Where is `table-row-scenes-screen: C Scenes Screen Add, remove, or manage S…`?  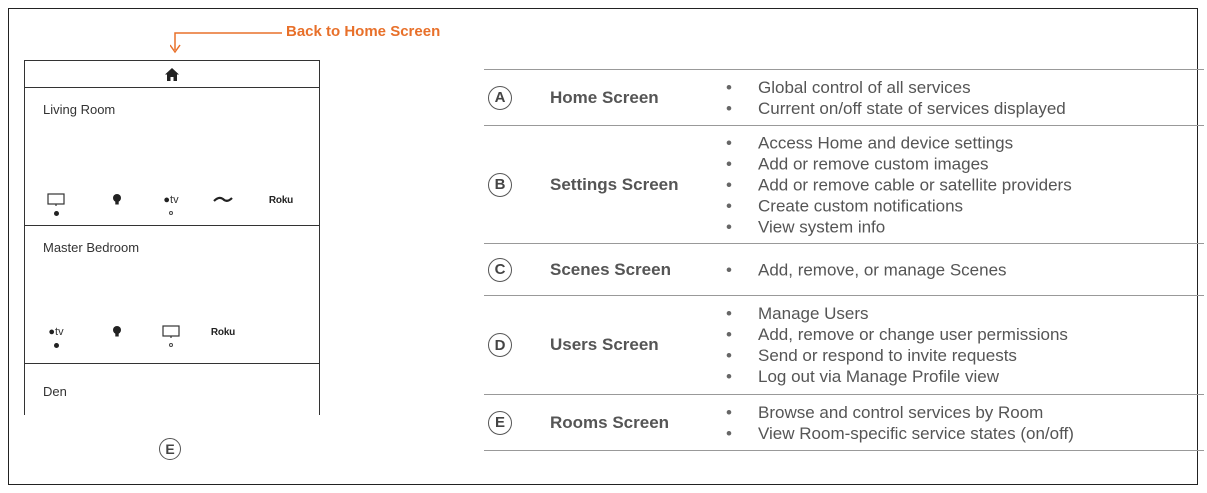 table-row-scenes-screen: C Scenes Screen Add, remove, or manage S… is located at coordinates (844, 270).